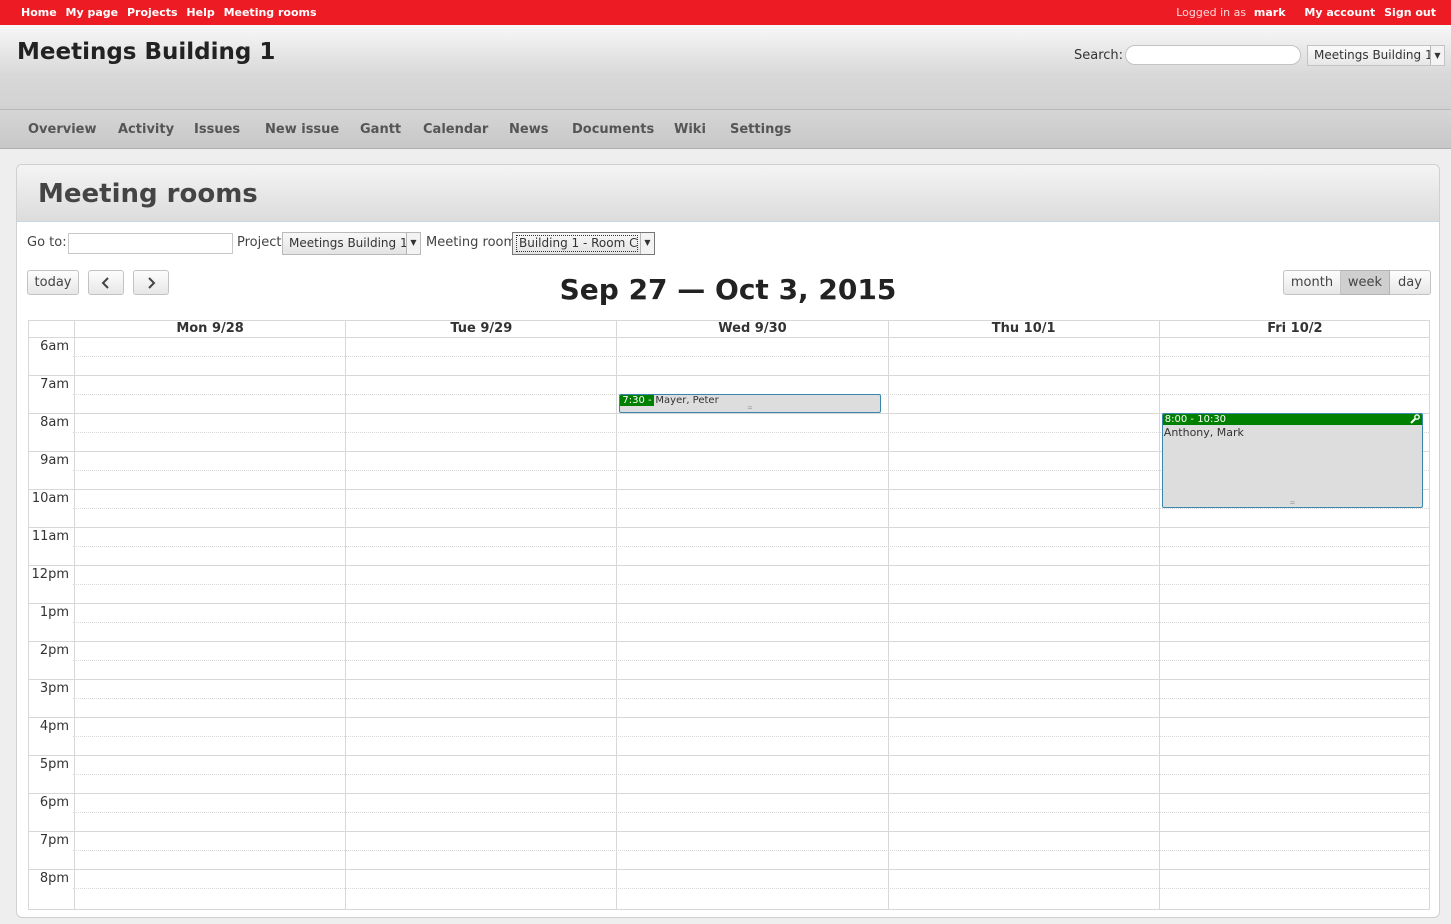 The height and width of the screenshot is (924, 1451). I want to click on top-link-home: Home, so click(39, 12).